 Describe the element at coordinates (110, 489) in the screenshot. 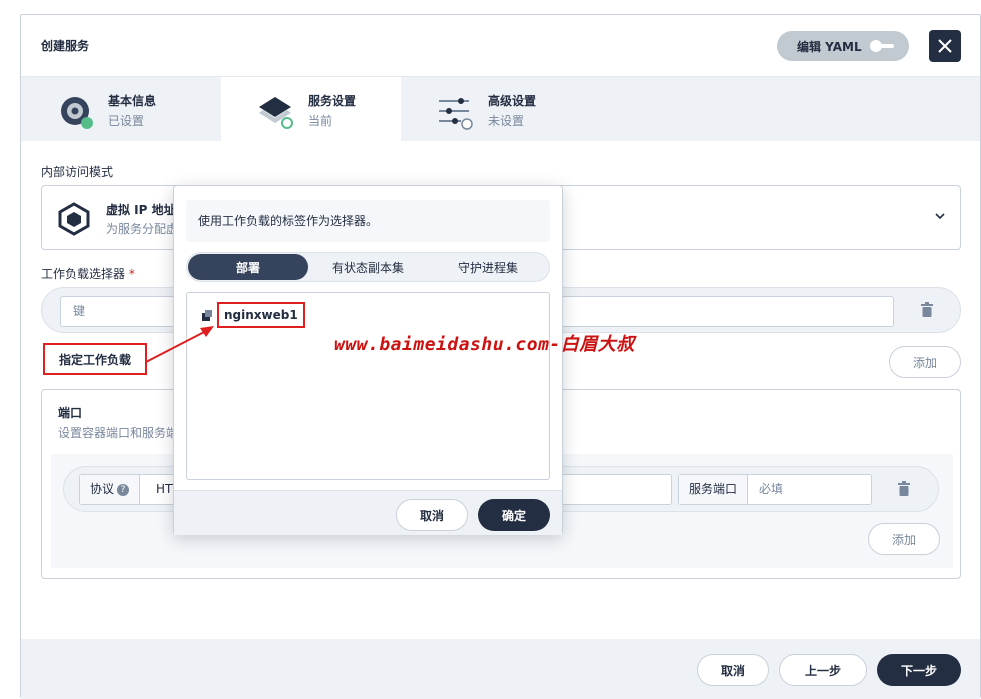

I see `protocol-label: 协议?` at that location.